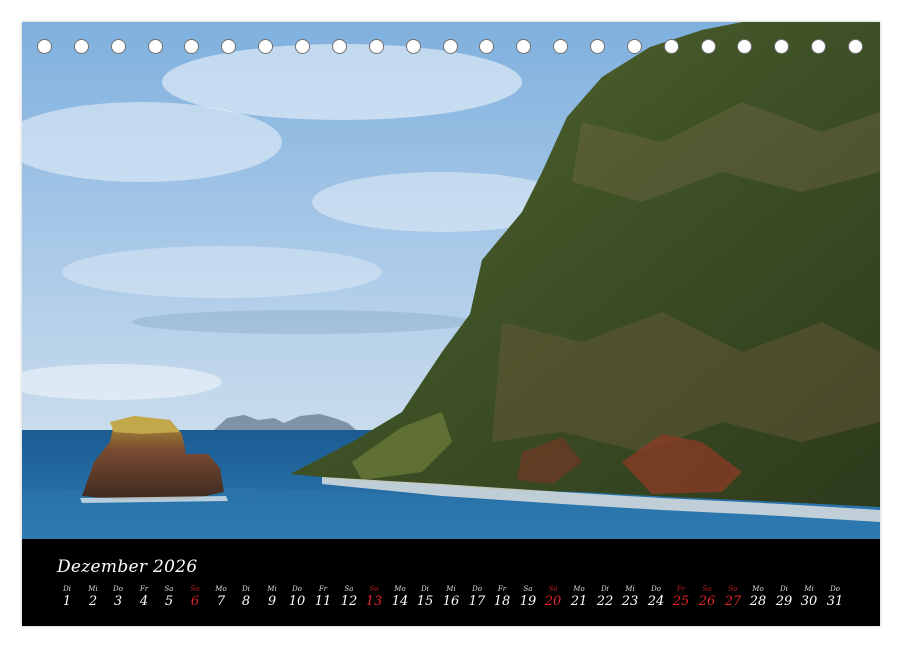 Image resolution: width=902 pixels, height=648 pixels. What do you see at coordinates (374, 601) in the screenshot?
I see `day-number: 13` at bounding box center [374, 601].